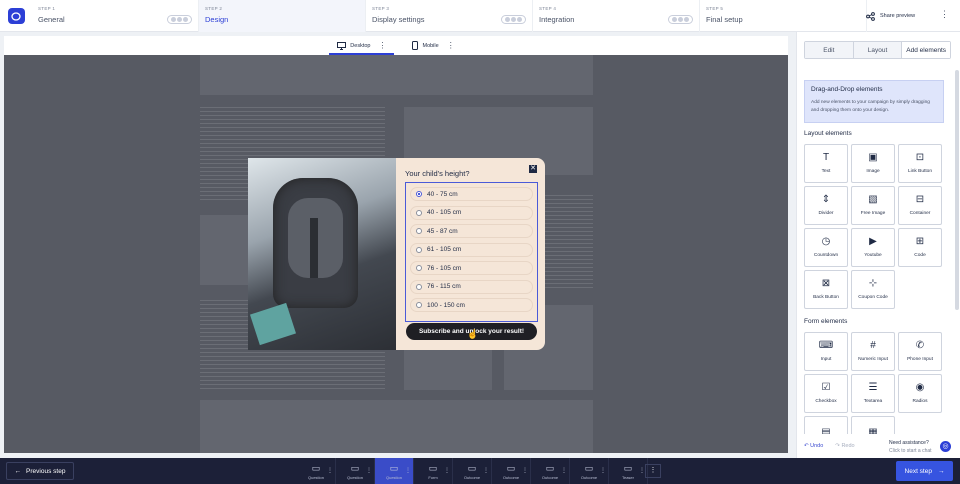 Image resolution: width=960 pixels, height=484 pixels. Describe the element at coordinates (533, 169) in the screenshot. I see `close-icon: ✕` at that location.